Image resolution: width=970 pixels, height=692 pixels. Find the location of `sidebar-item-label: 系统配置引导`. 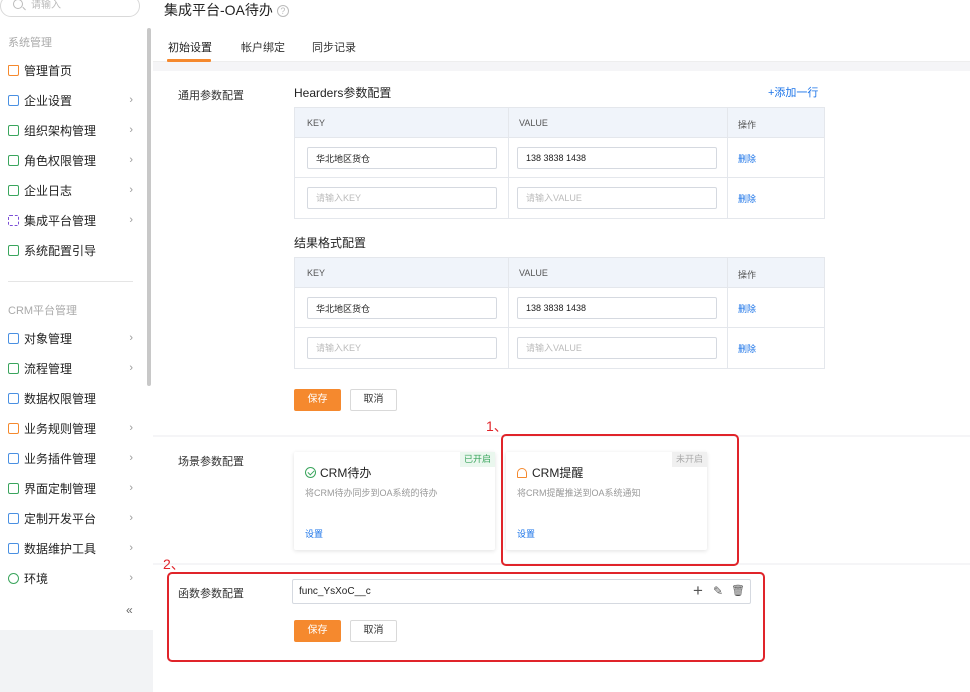

sidebar-item-label: 系统配置引导 is located at coordinates (60, 250).